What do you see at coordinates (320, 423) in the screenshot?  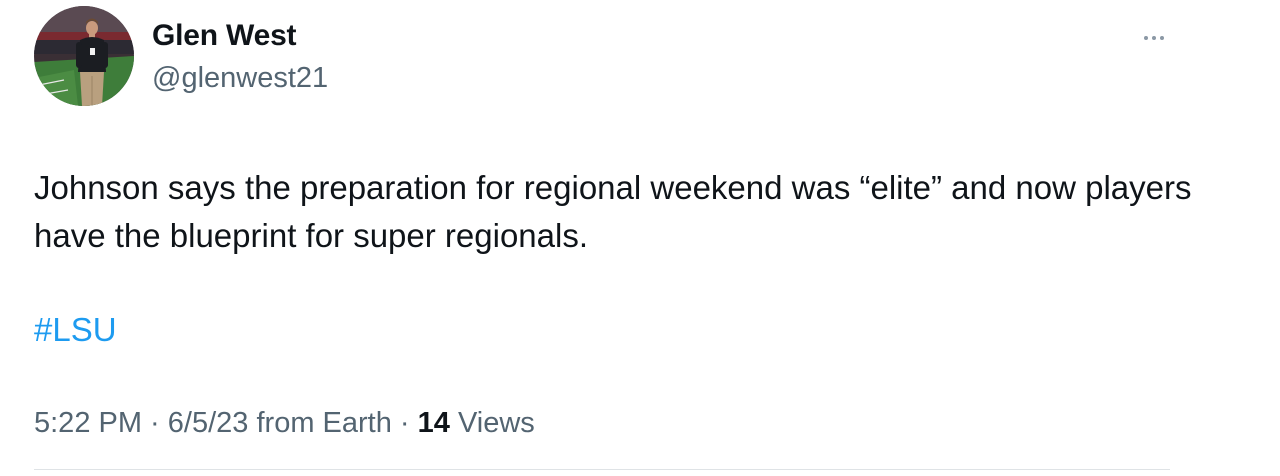 I see `tweet-source: from Earth` at bounding box center [320, 423].